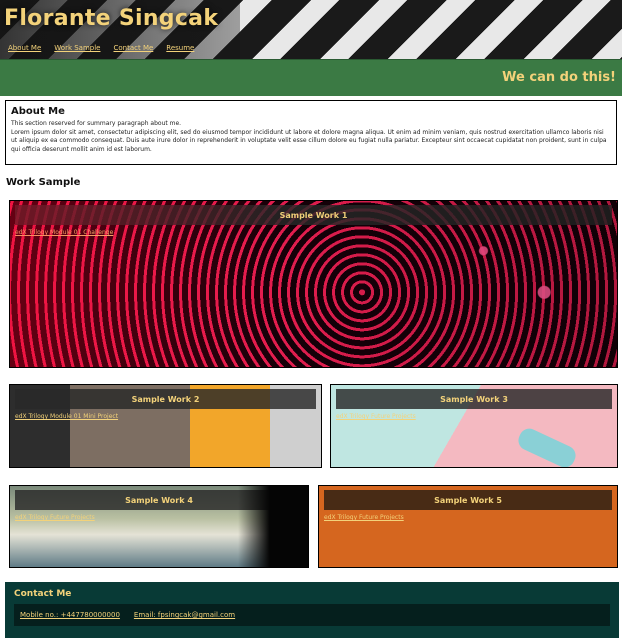 This screenshot has height=643, width=622. Describe the element at coordinates (101, 48) in the screenshot. I see `main-nav: About Me Work Sample Contact Me Resume` at that location.